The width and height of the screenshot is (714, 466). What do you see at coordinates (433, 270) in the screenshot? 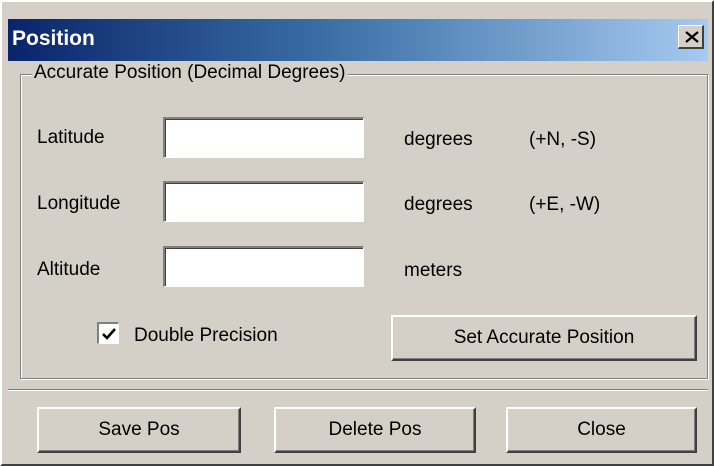
I see `altitude-unit: meters` at bounding box center [433, 270].